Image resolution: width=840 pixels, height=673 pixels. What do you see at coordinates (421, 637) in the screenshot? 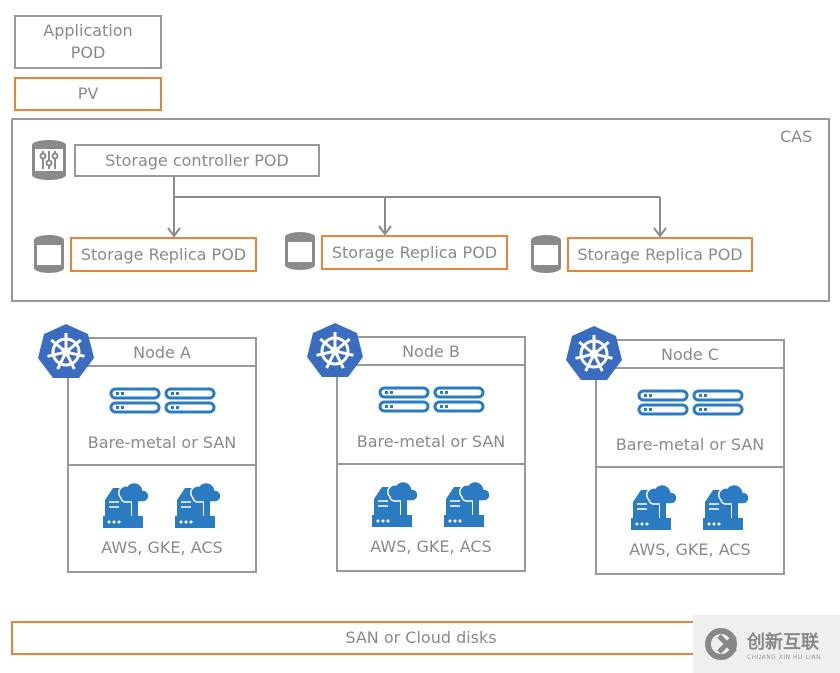
I see `san-cloud-disks-label: SAN or Cloud disks` at bounding box center [421, 637].